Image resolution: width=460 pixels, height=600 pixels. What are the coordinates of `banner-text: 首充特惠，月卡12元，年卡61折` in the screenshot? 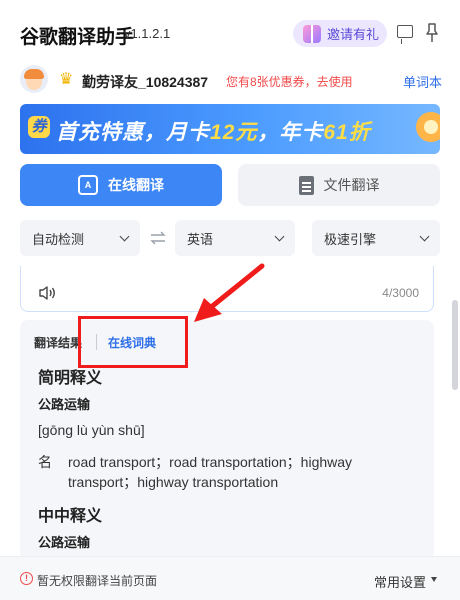 It's located at (213, 132).